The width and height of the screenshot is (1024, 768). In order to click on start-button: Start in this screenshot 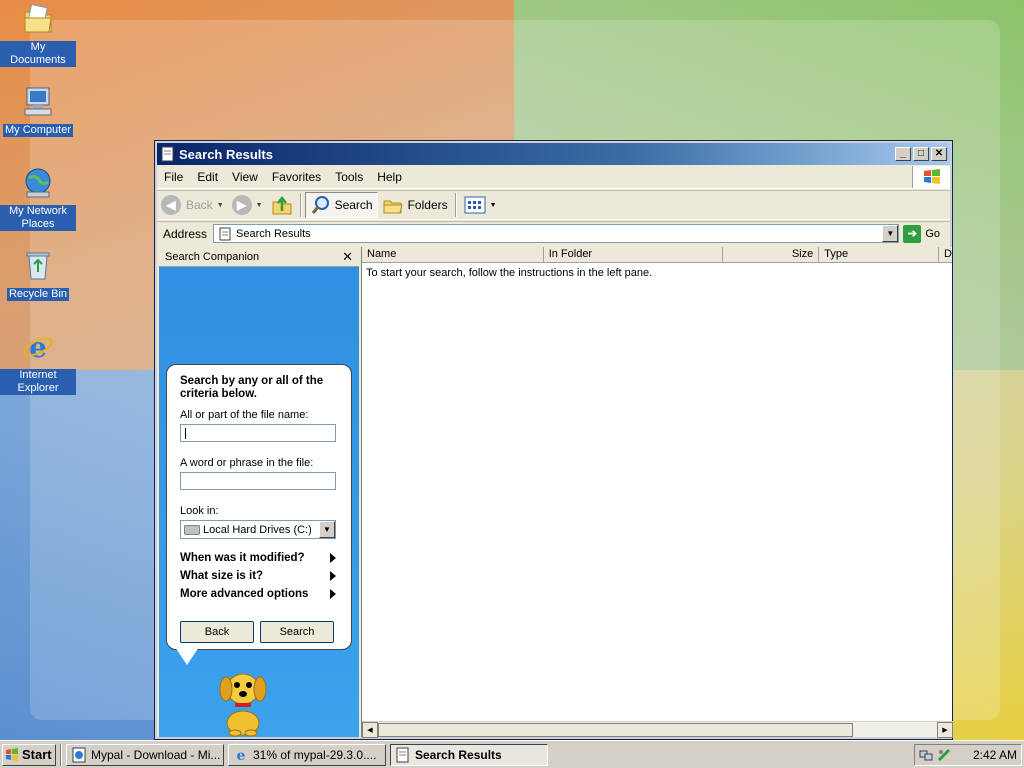, I will do `click(29, 754)`.